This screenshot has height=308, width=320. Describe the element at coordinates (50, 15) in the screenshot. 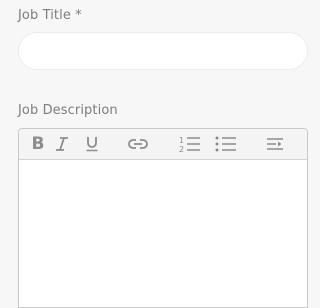

I see `job-title-label: Job Title *` at that location.